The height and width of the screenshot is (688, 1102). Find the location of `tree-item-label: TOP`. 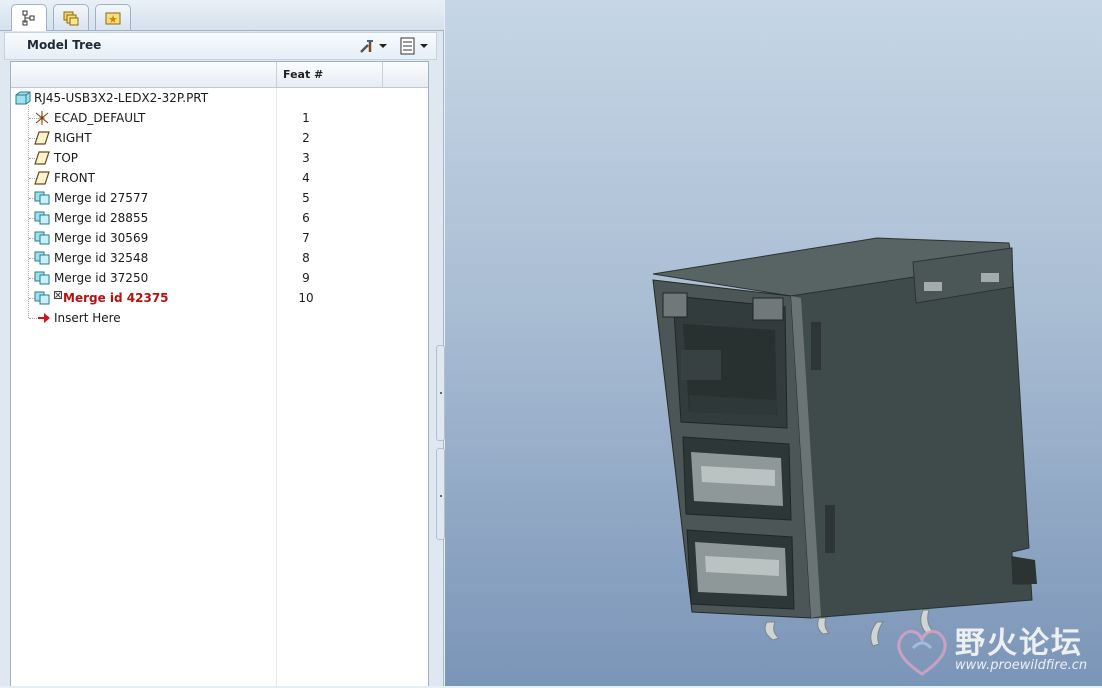

tree-item-label: TOP is located at coordinates (66, 158).